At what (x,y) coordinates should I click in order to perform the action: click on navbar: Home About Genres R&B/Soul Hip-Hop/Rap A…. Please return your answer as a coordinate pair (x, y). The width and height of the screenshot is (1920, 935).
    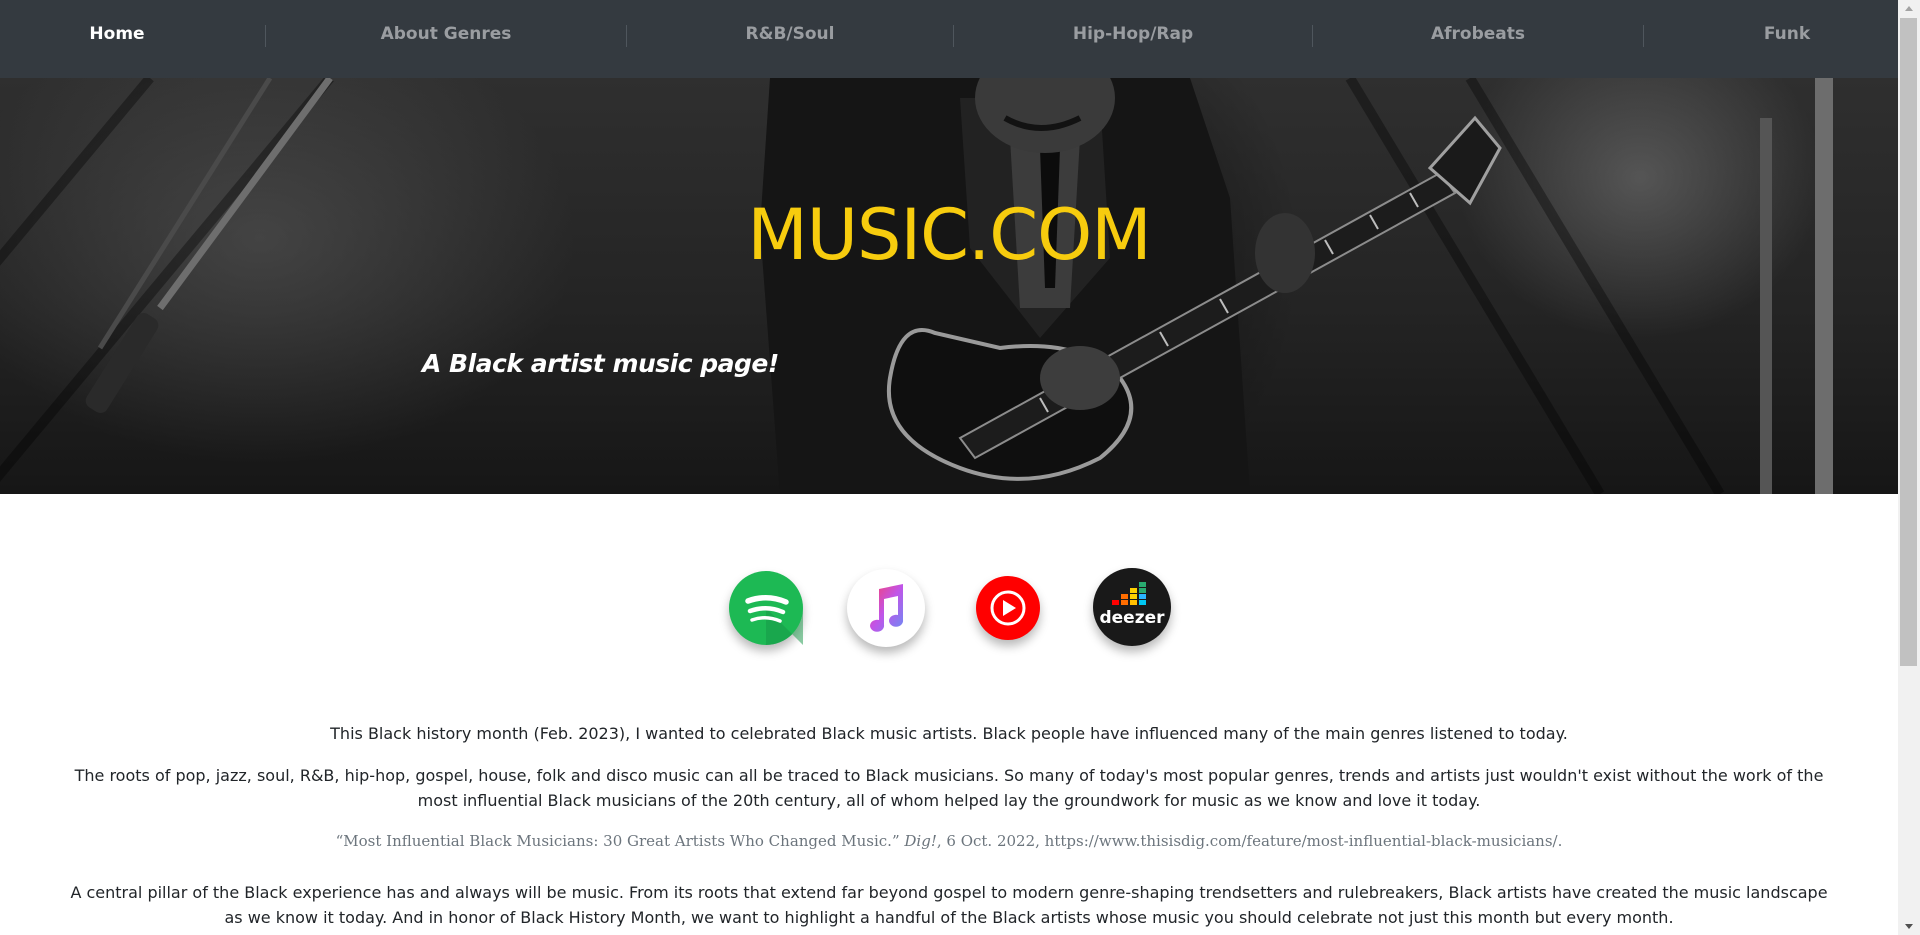
    Looking at the image, I should click on (949, 39).